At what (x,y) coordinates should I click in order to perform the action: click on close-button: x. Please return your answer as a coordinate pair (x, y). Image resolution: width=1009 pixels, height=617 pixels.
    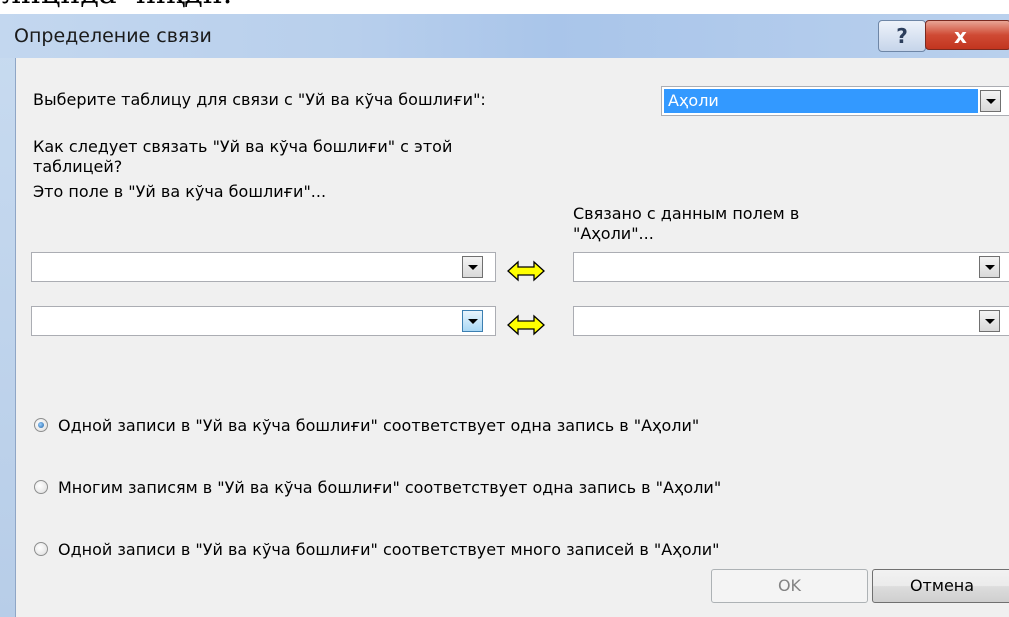
    Looking at the image, I should click on (967, 35).